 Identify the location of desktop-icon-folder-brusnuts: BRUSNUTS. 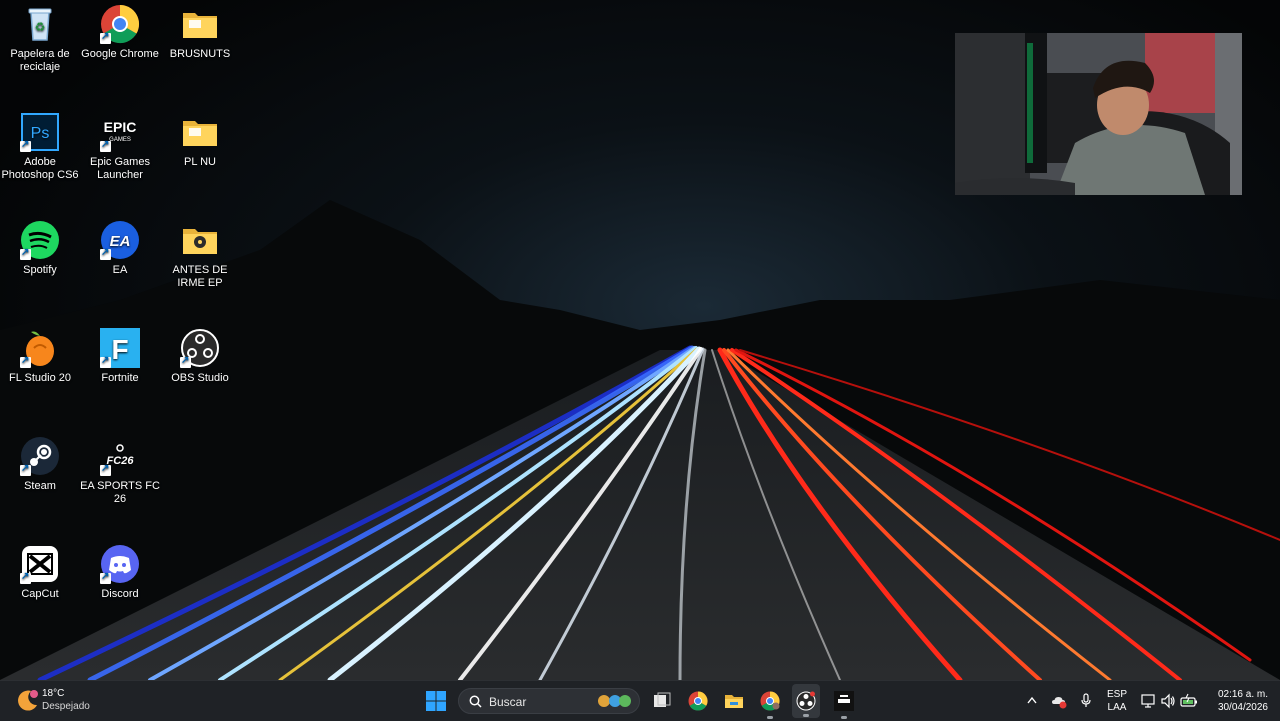
(200, 32).